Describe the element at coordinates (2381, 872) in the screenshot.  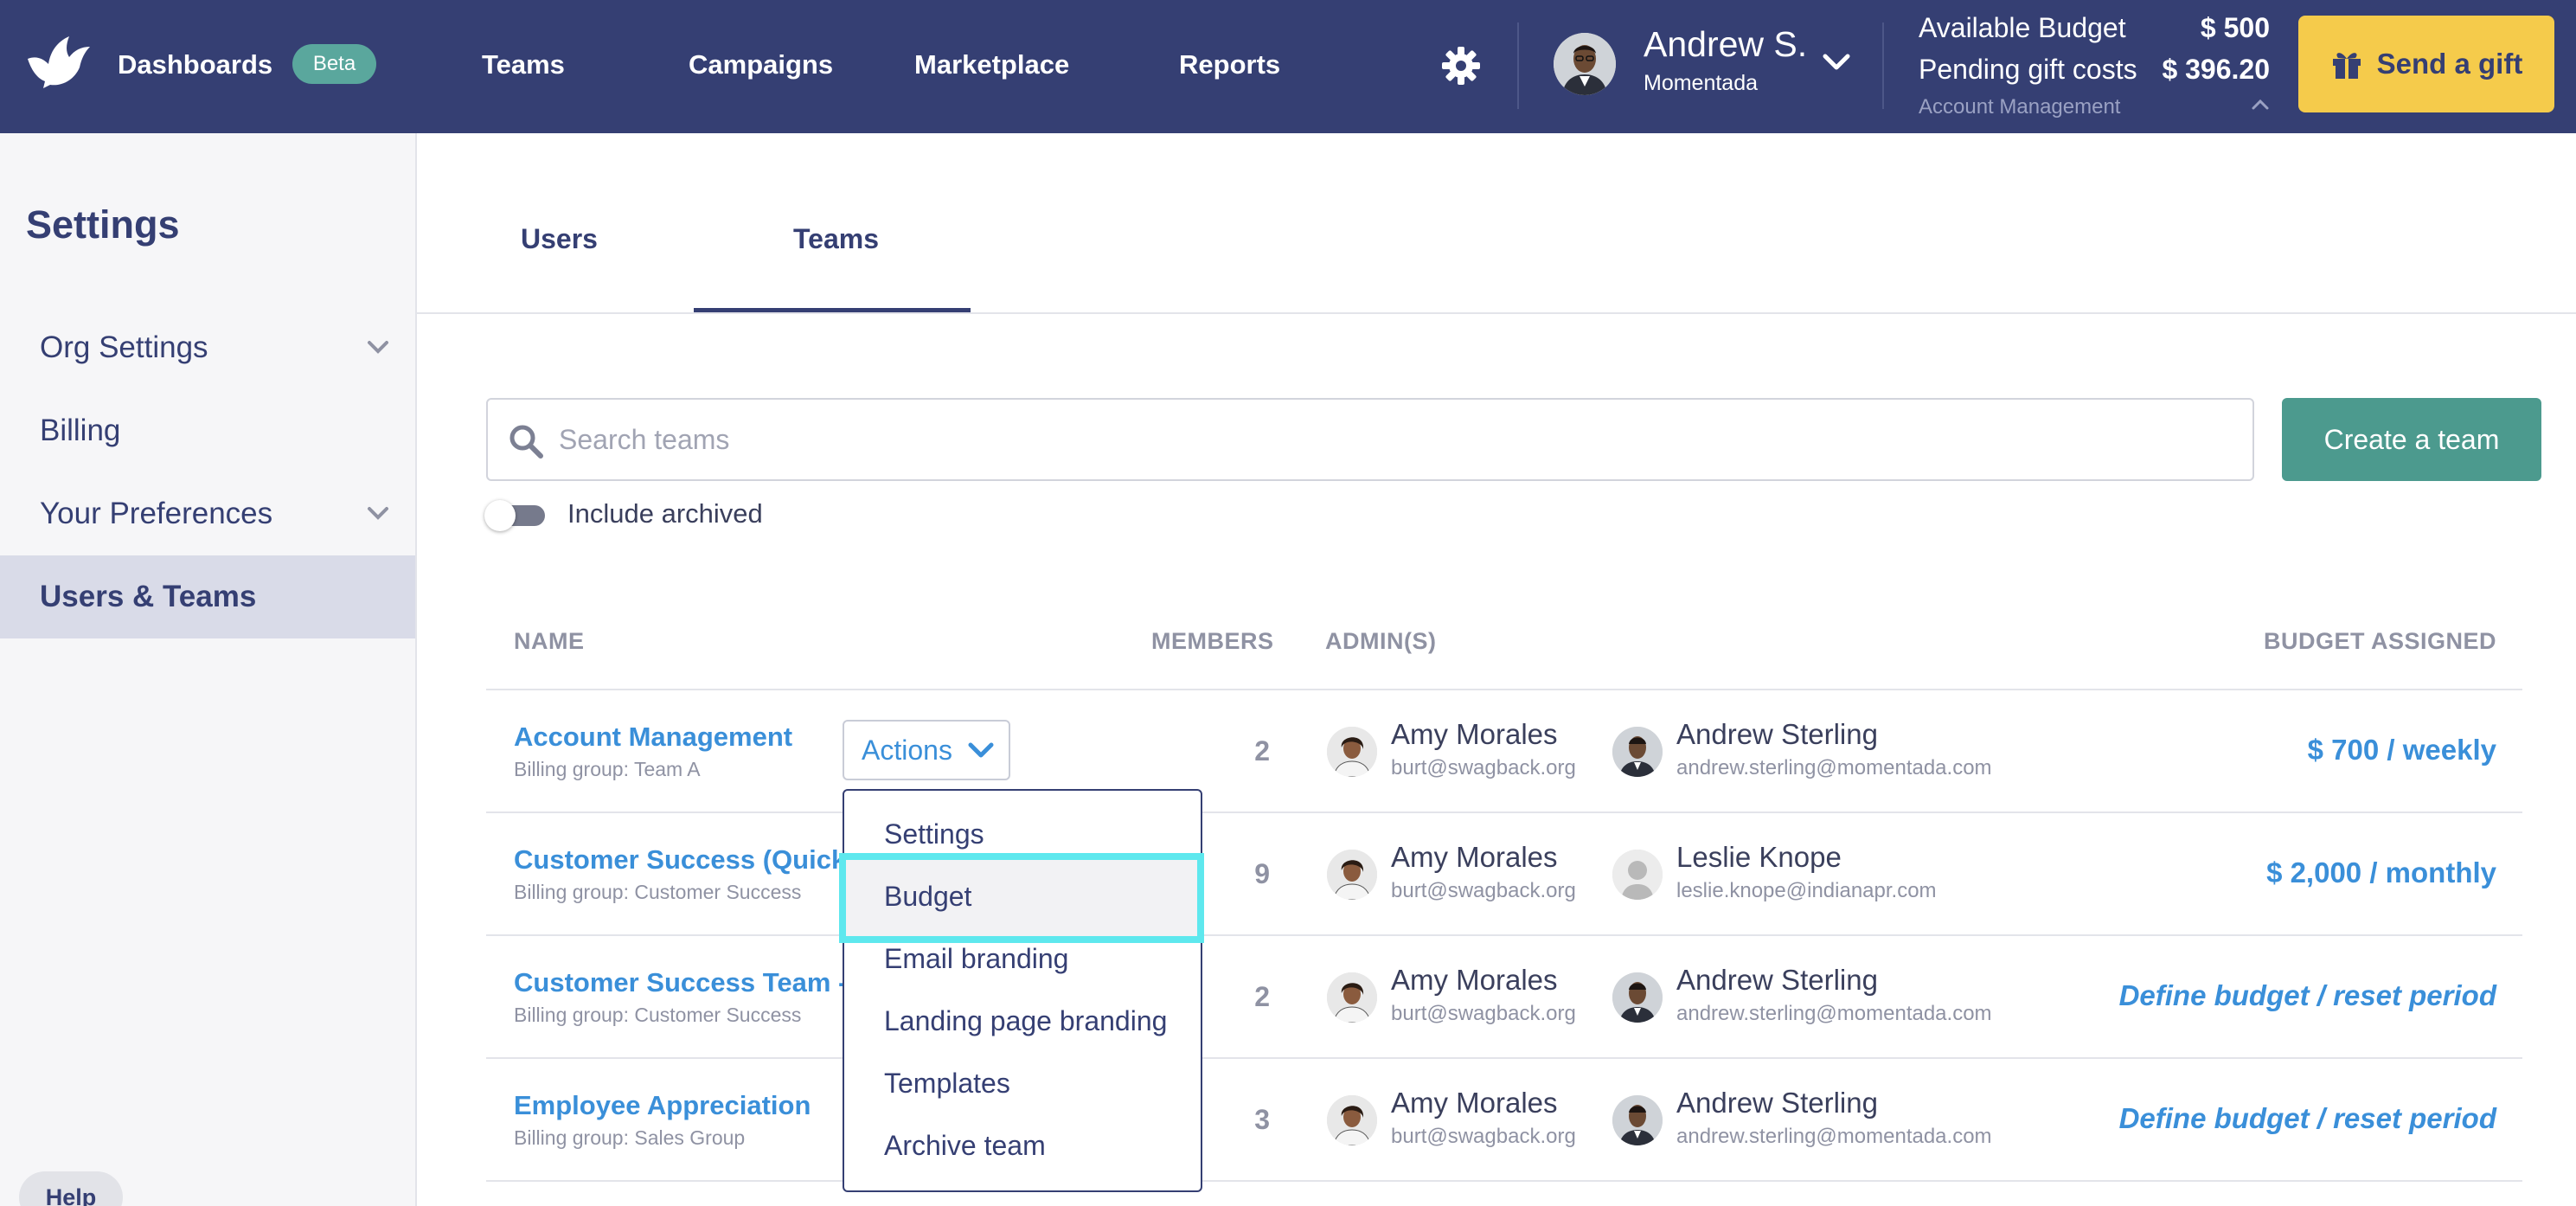
I see `budget-assigned-link: $ 2,000 / monthly` at that location.